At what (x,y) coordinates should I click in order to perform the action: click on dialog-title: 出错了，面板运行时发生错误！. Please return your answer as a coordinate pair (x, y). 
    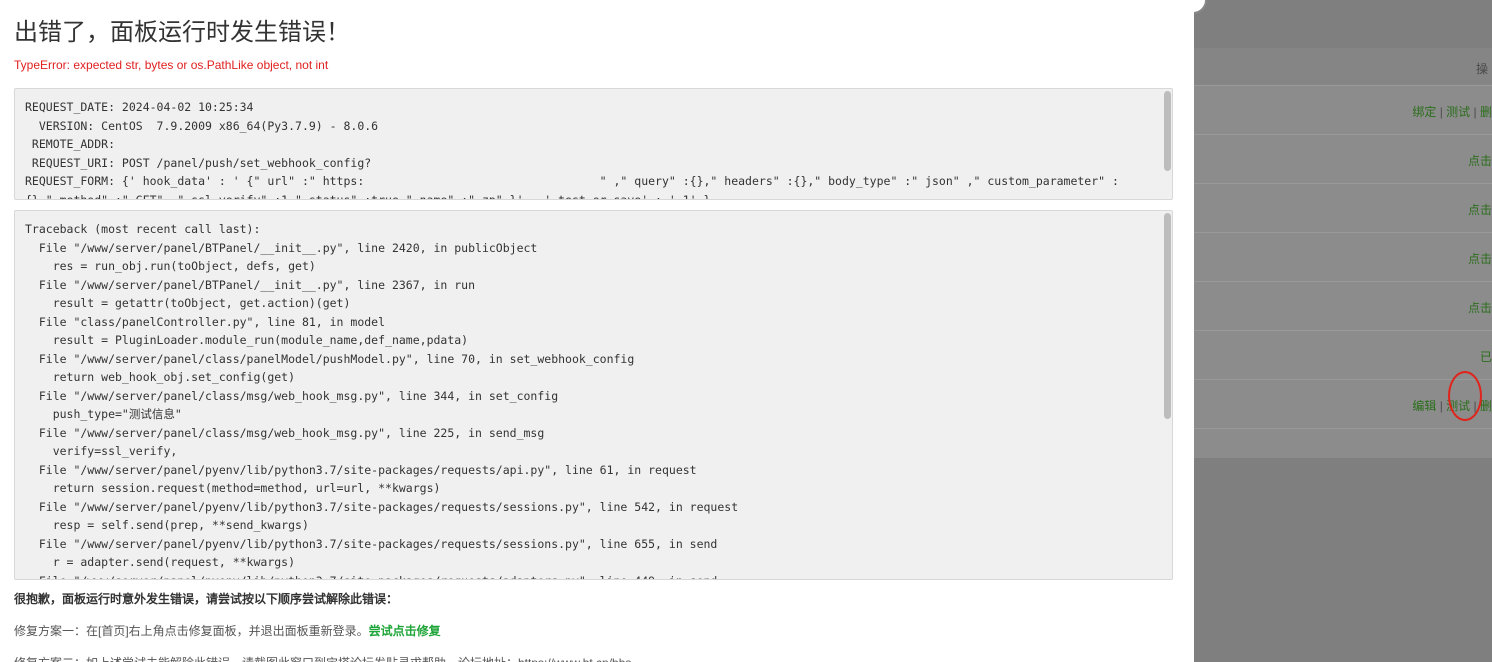
    Looking at the image, I should click on (182, 32).